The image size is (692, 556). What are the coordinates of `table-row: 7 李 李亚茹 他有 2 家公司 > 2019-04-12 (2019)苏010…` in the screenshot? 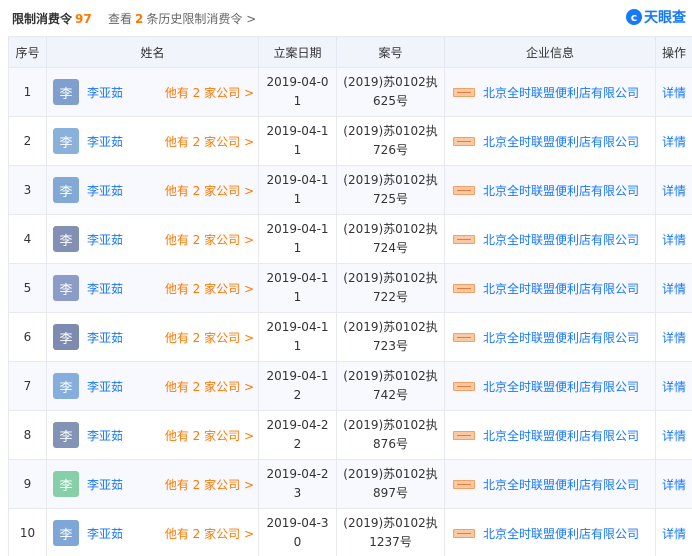 It's located at (350, 386).